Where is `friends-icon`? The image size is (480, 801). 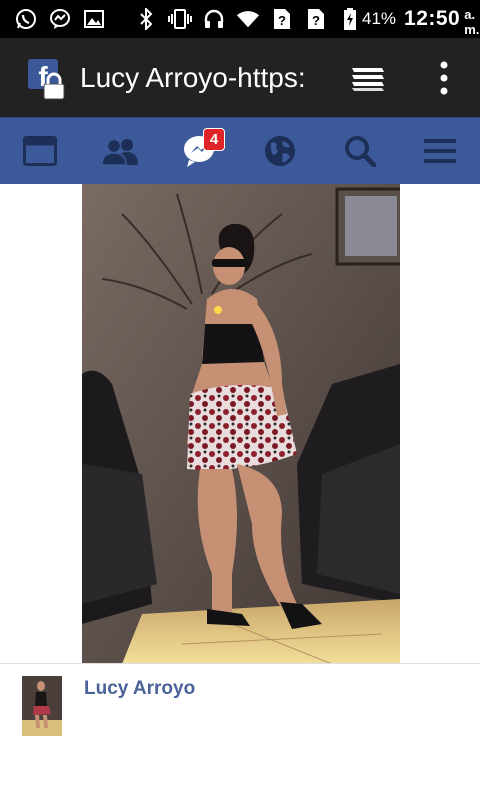
friends-icon is located at coordinates (119, 151).